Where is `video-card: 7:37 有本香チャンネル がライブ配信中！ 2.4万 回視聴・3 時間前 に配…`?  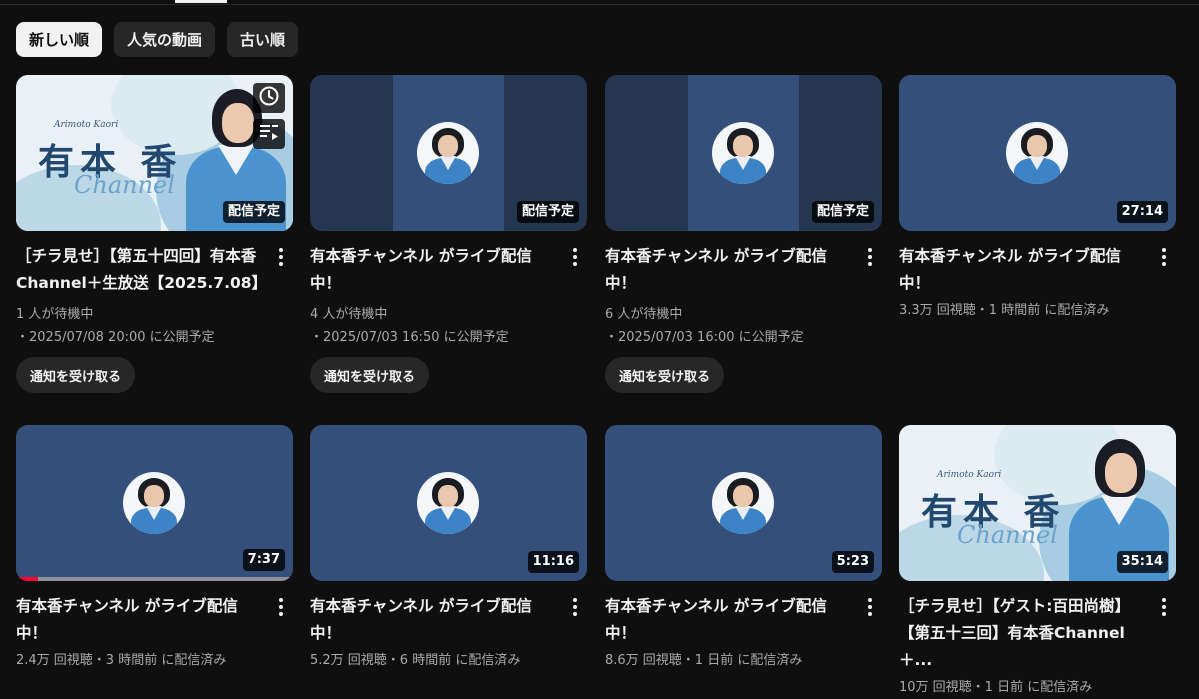
video-card: 7:37 有本香チャンネル がライブ配信中！ 2.4万 回視聴・3 時間前 に配… is located at coordinates (154, 548).